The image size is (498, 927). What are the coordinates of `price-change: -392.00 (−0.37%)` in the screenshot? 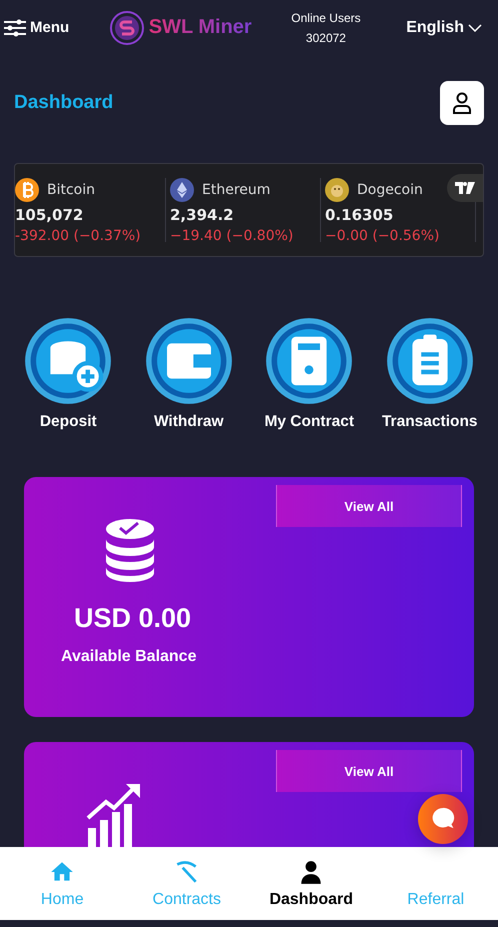 It's located at (78, 236).